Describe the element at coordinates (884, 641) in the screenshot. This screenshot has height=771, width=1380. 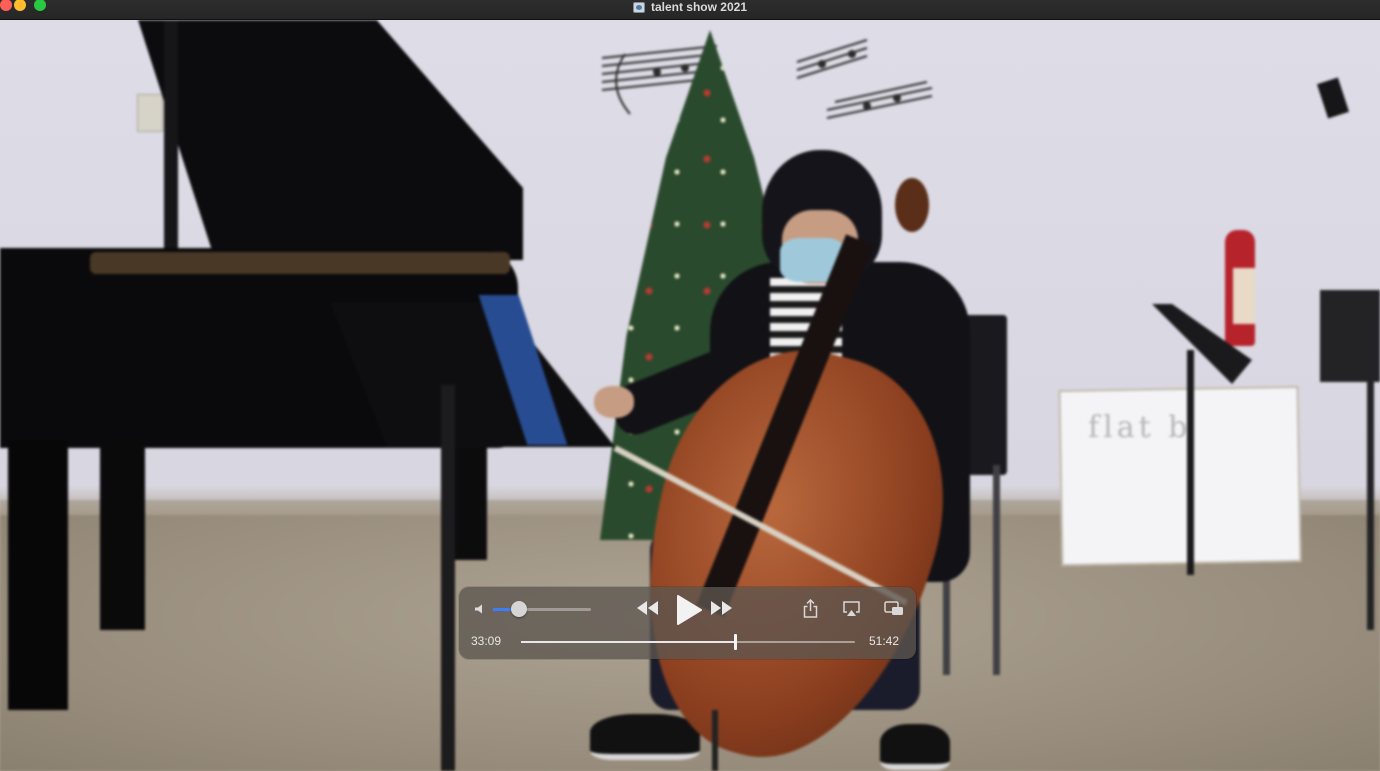
I see `total-duration: 51:42` at that location.